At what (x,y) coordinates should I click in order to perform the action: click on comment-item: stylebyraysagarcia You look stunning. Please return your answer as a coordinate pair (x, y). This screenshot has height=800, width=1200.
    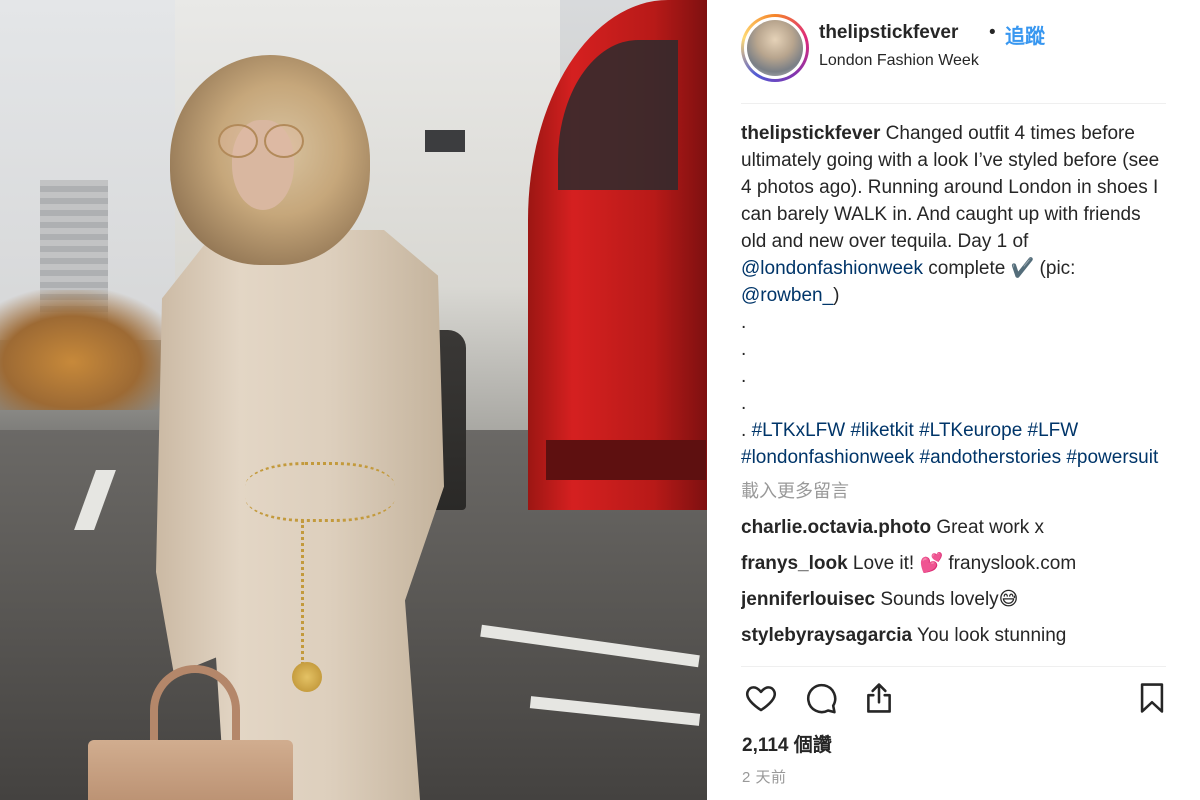
    Looking at the image, I should click on (955, 636).